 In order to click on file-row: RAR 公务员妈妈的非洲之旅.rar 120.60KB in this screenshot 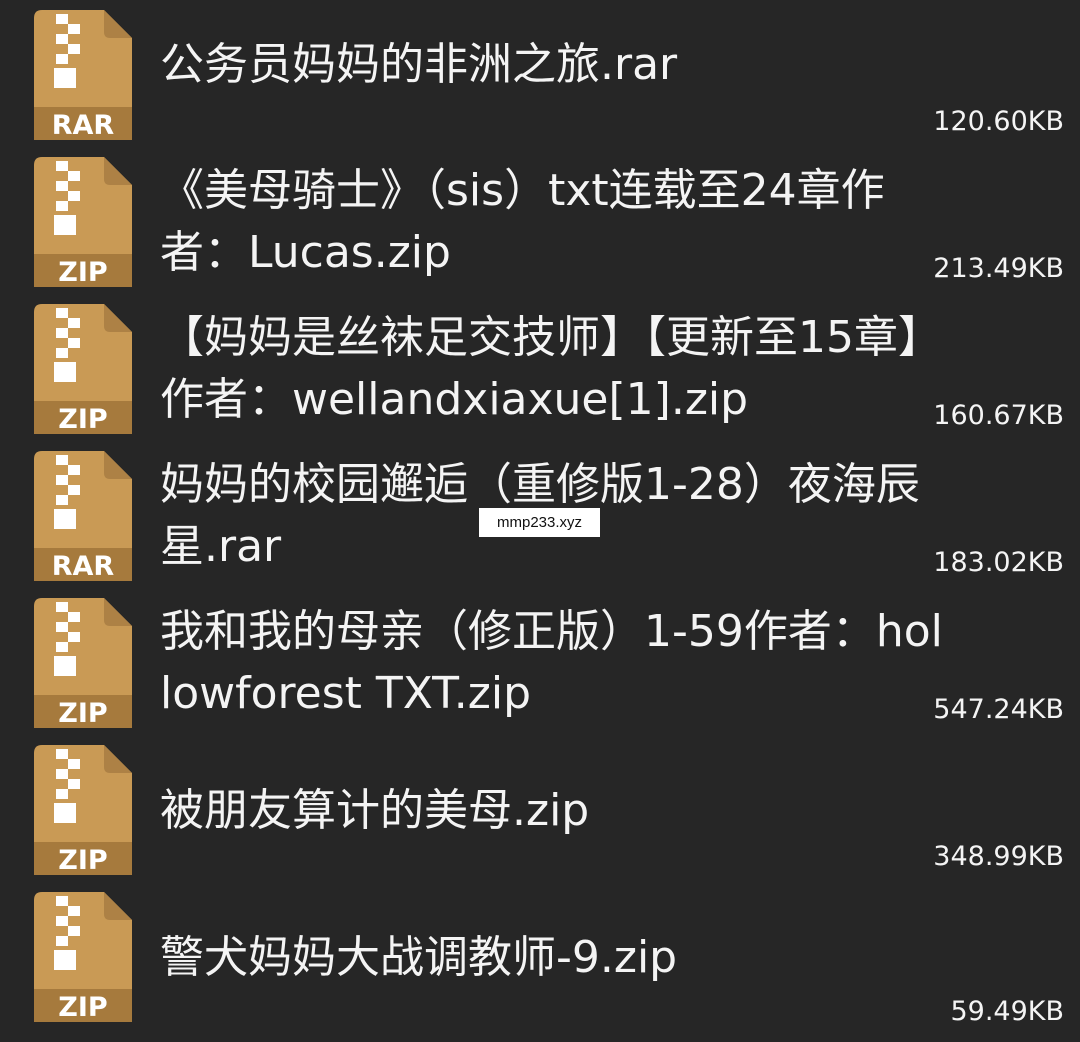, I will do `click(540, 73)`.